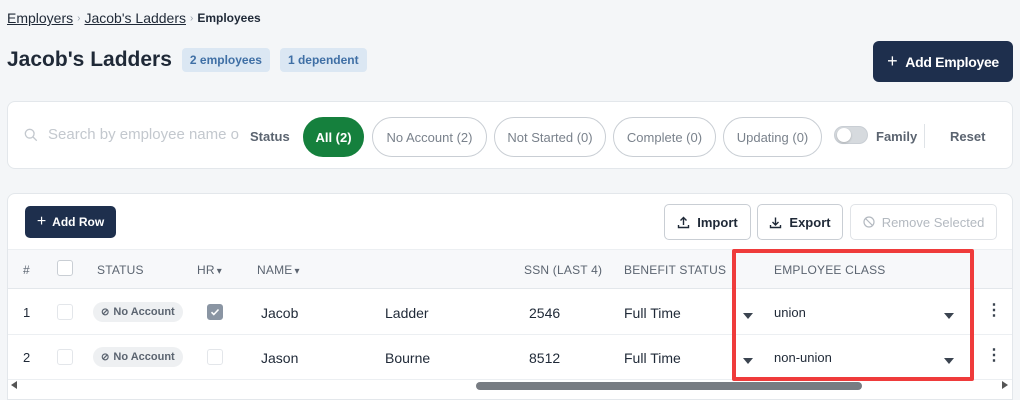 The image size is (1020, 400). What do you see at coordinates (89, 59) in the screenshot?
I see `page-title: Jacob's Ladders` at bounding box center [89, 59].